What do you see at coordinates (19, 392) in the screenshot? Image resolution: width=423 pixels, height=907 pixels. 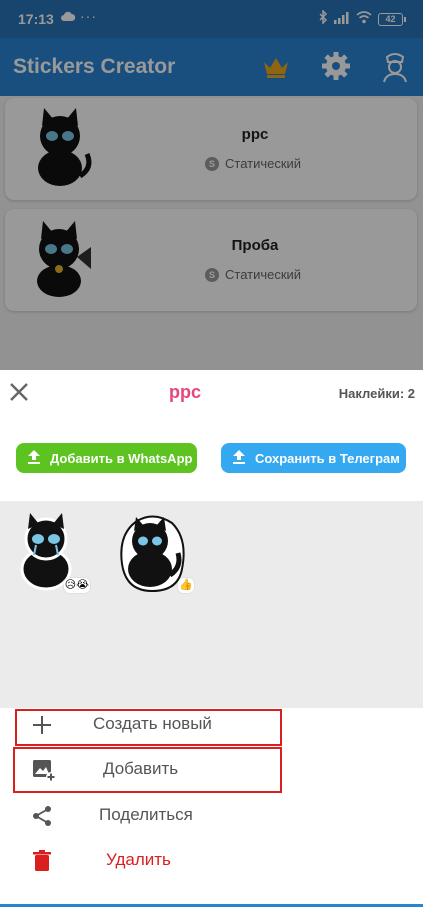 I see `close-icon` at bounding box center [19, 392].